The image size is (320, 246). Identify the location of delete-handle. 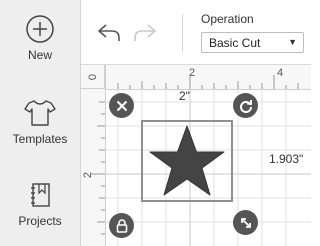
(121, 105).